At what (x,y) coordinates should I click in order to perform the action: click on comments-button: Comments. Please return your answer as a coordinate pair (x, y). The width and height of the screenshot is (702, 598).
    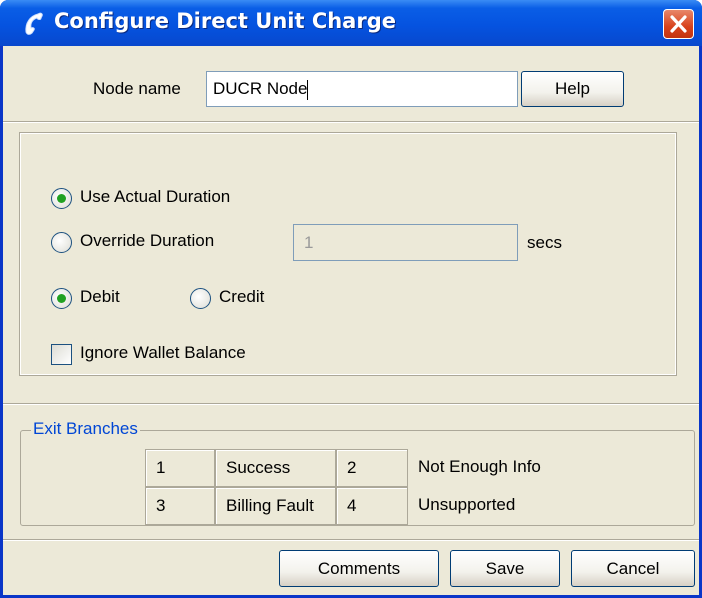
    Looking at the image, I should click on (359, 568).